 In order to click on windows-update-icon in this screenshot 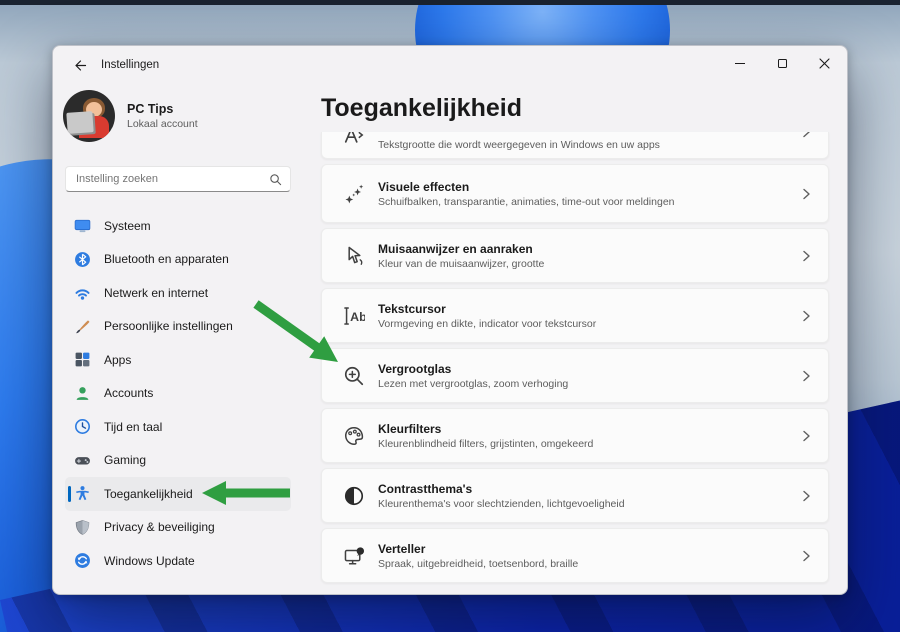, I will do `click(82, 560)`.